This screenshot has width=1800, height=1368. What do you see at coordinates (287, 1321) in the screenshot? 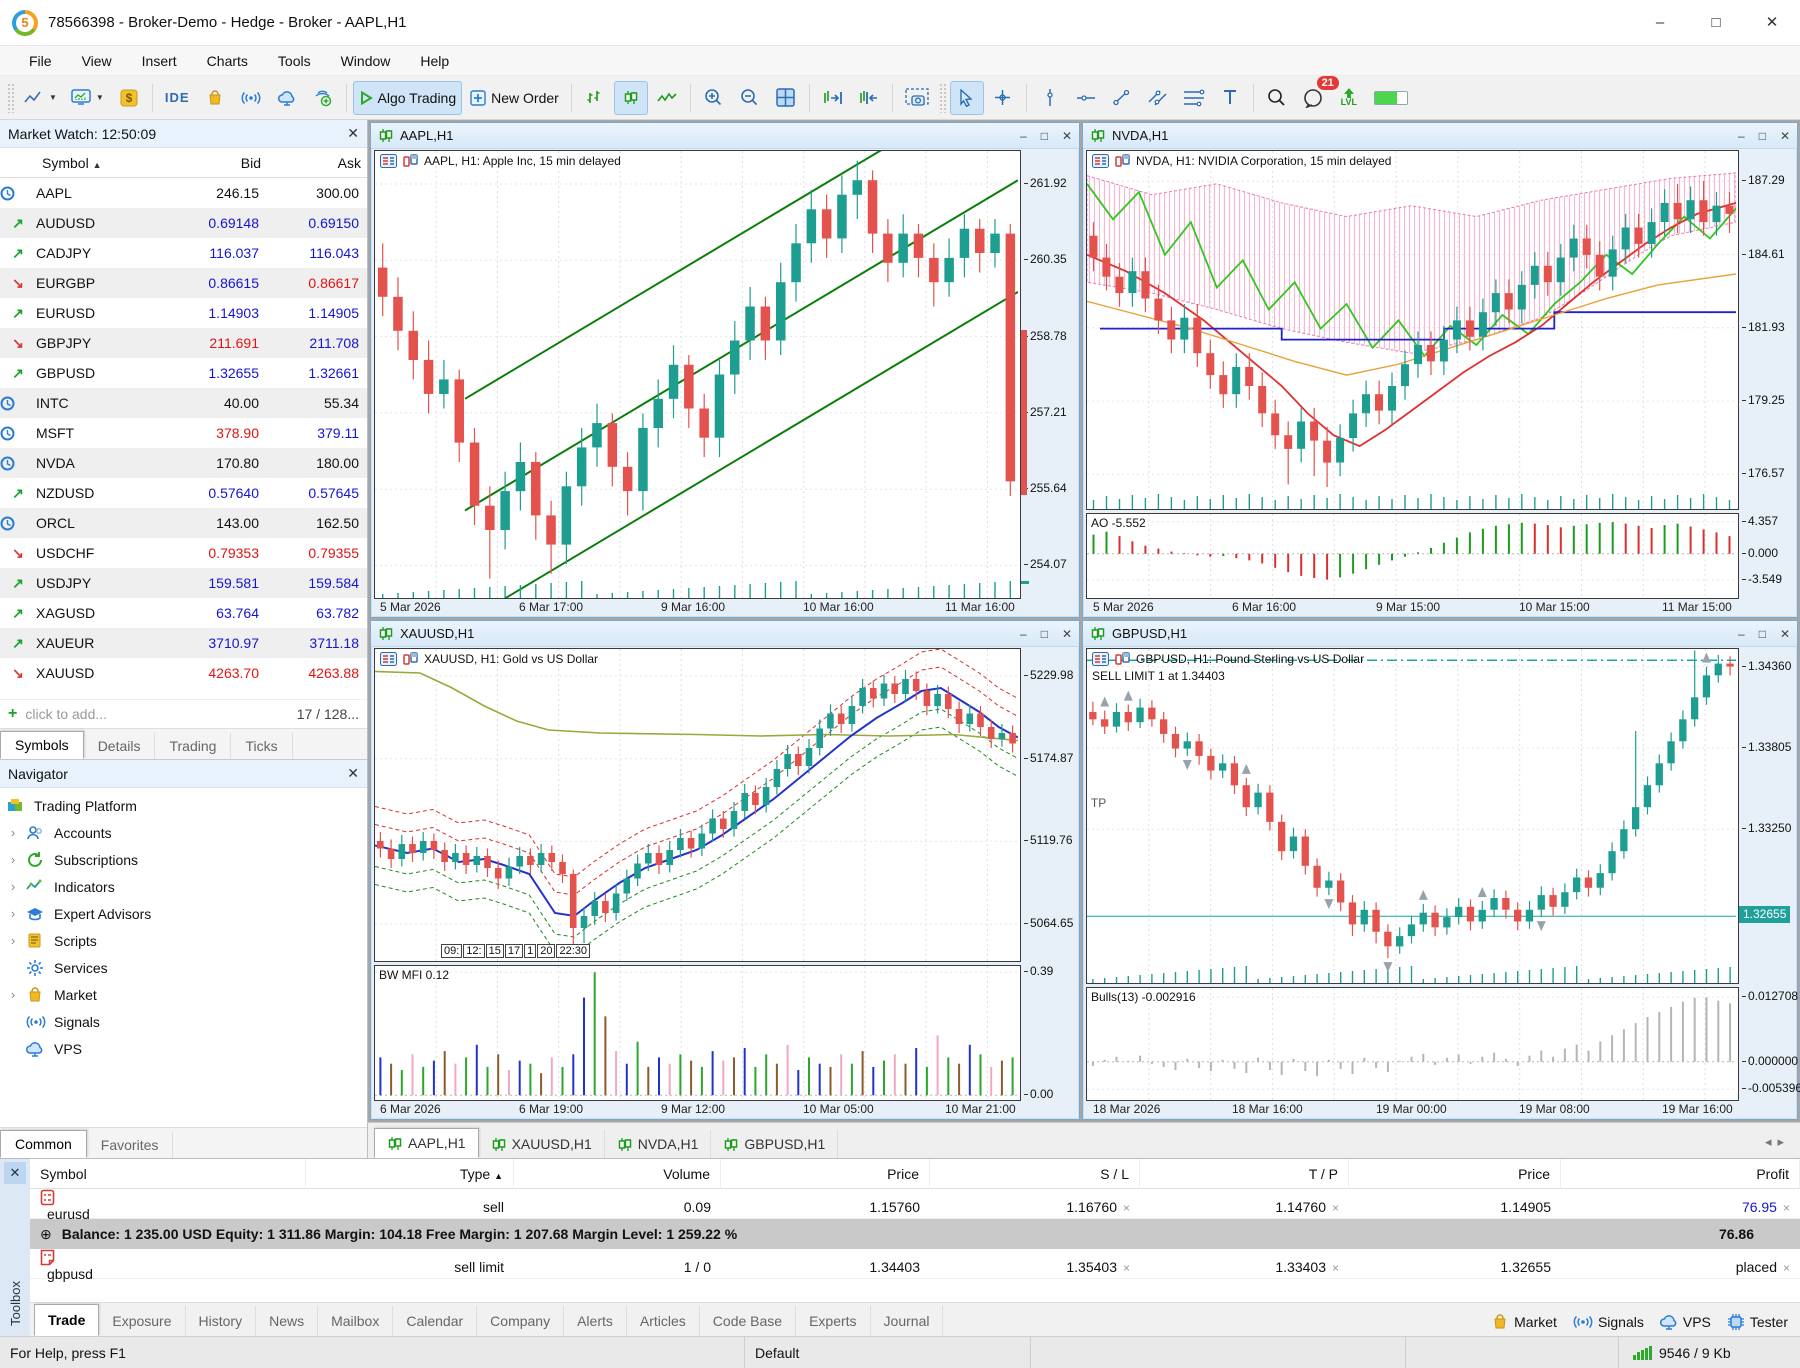
I see `toolbox-tab-news: News` at bounding box center [287, 1321].